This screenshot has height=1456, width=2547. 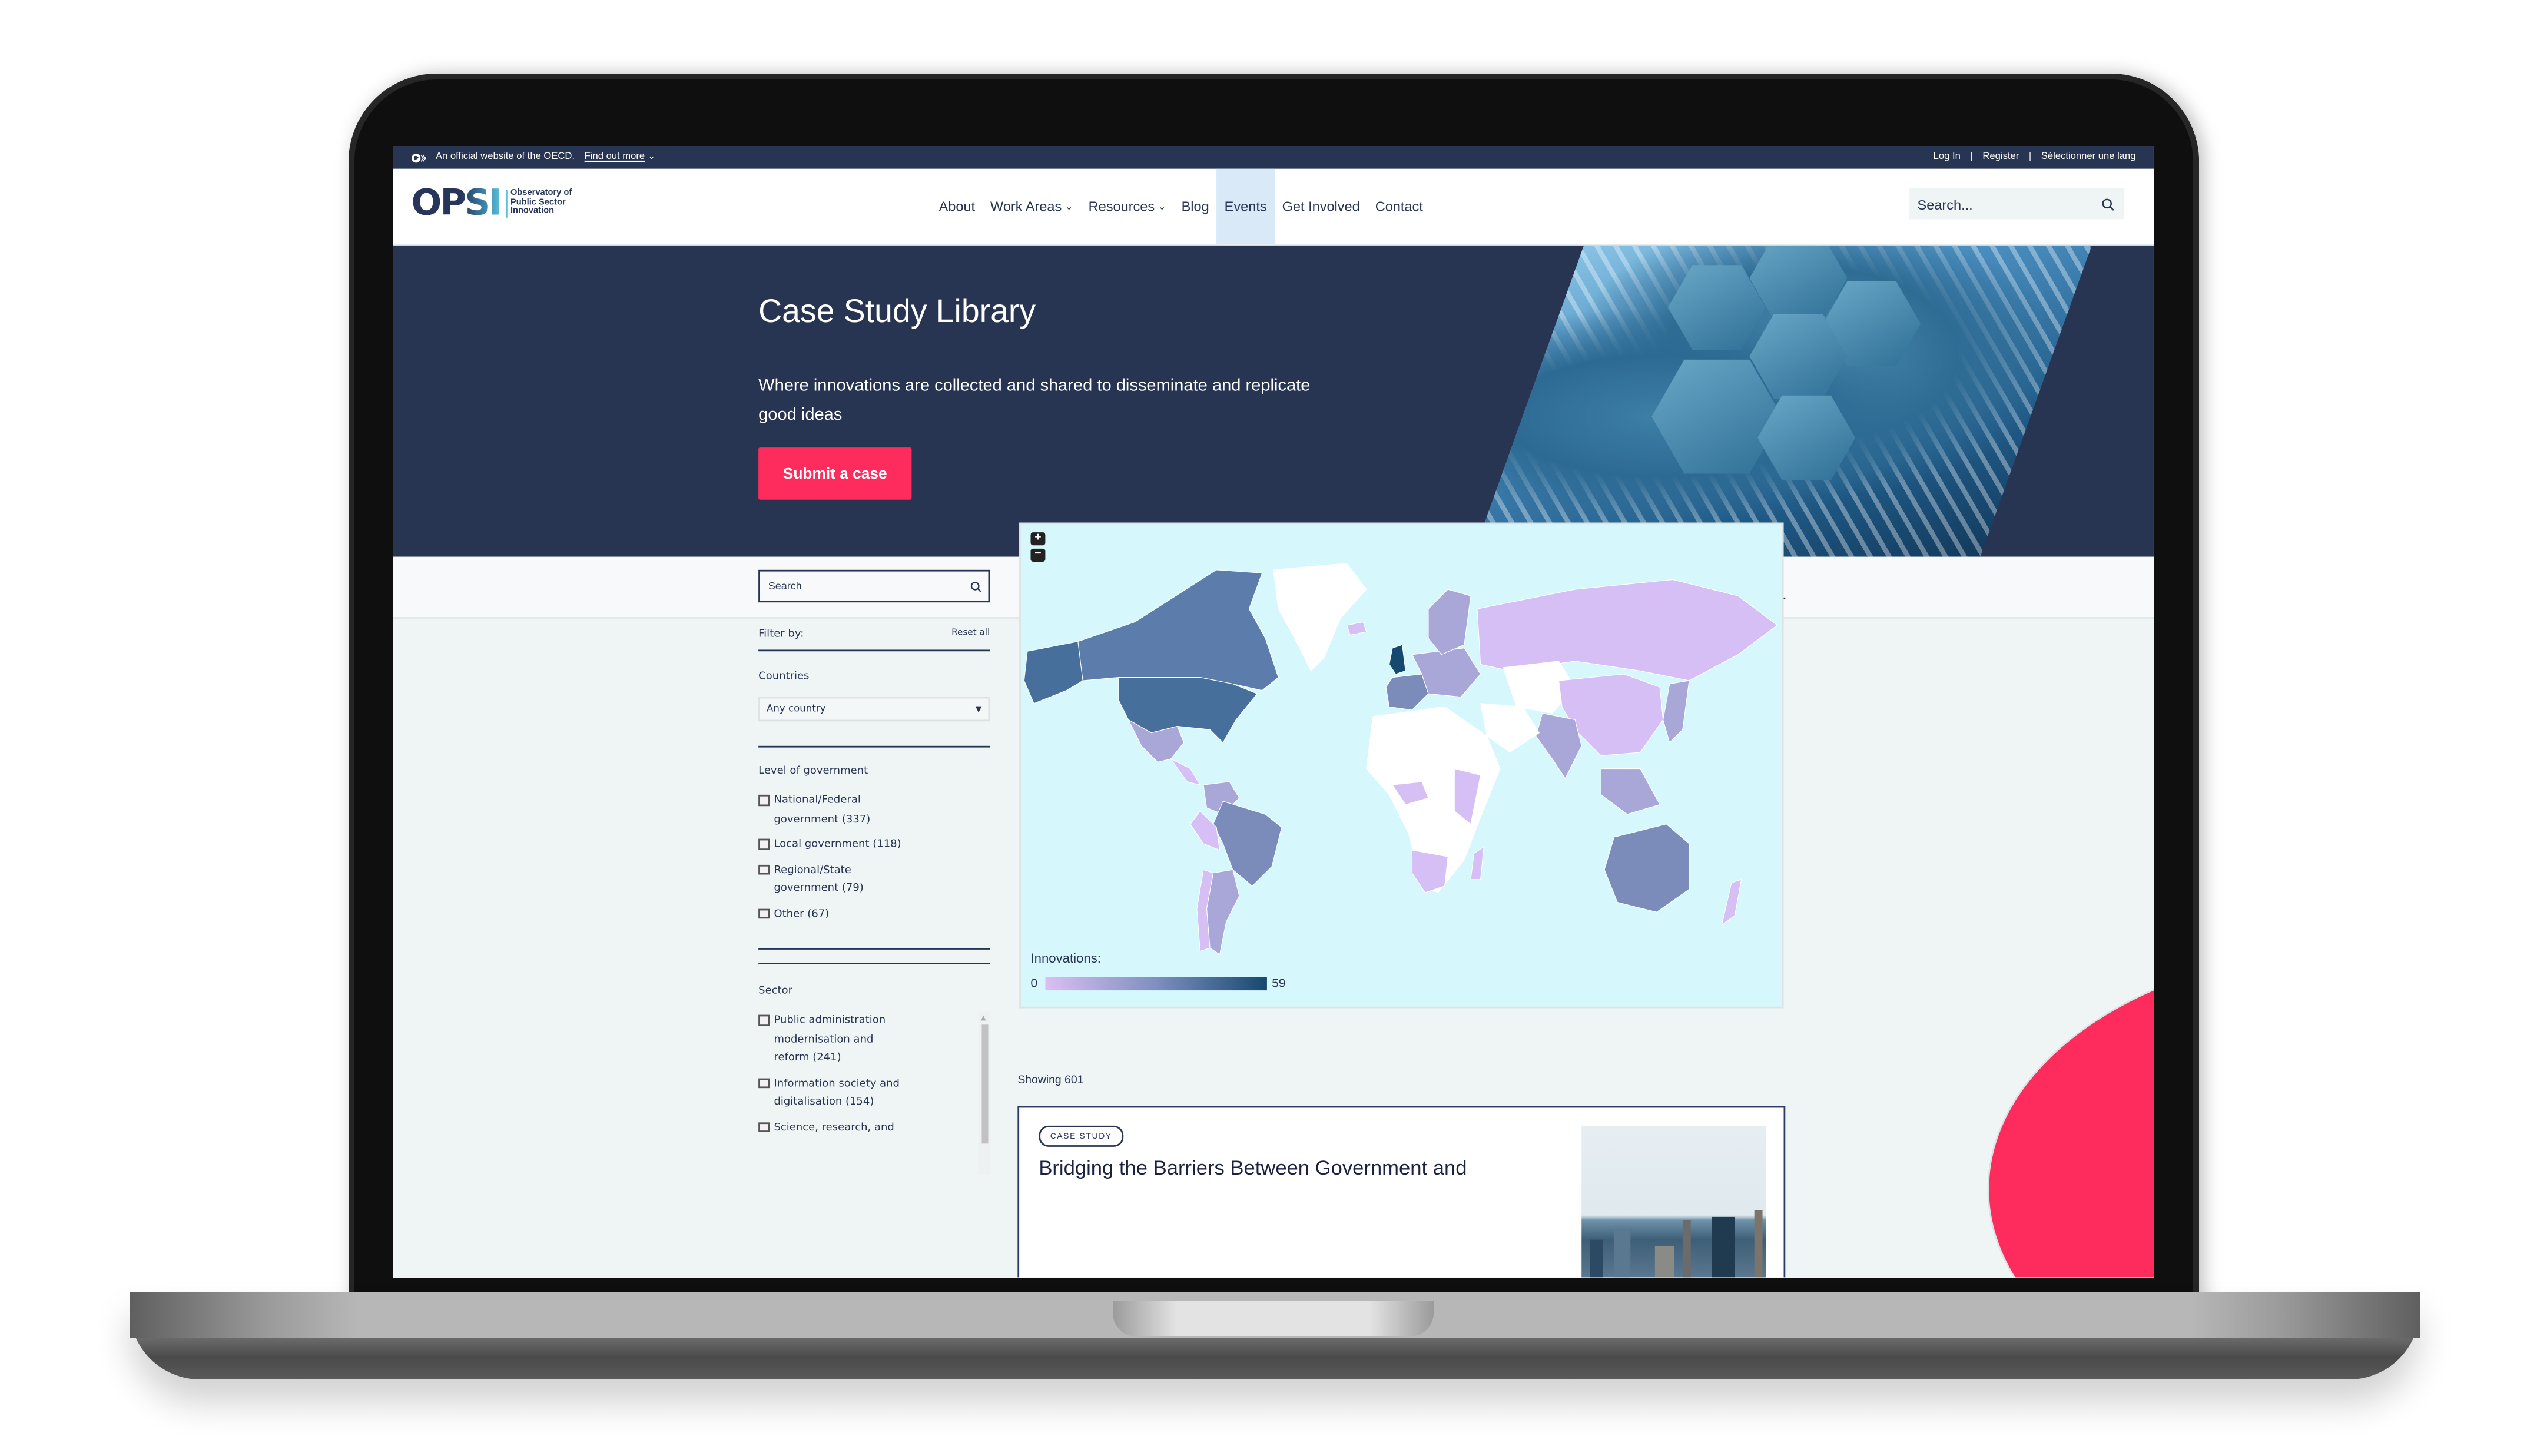 What do you see at coordinates (984, 1084) in the screenshot?
I see `scrollbar-thumb` at bounding box center [984, 1084].